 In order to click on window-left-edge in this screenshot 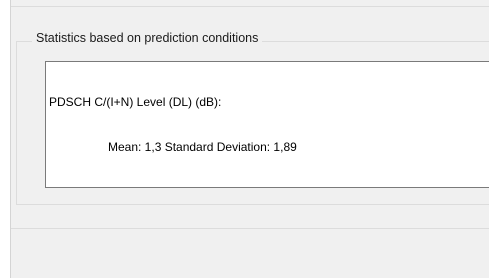, I will do `click(5, 139)`.